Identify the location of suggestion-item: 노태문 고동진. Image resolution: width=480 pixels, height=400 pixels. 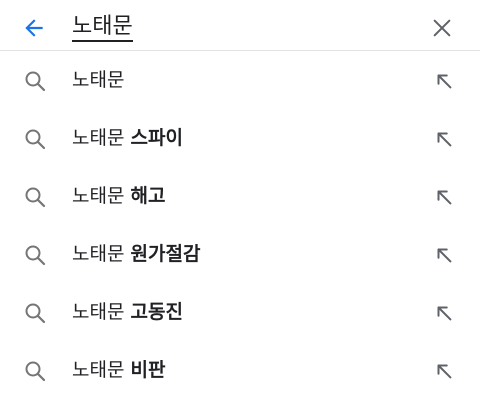
(240, 312).